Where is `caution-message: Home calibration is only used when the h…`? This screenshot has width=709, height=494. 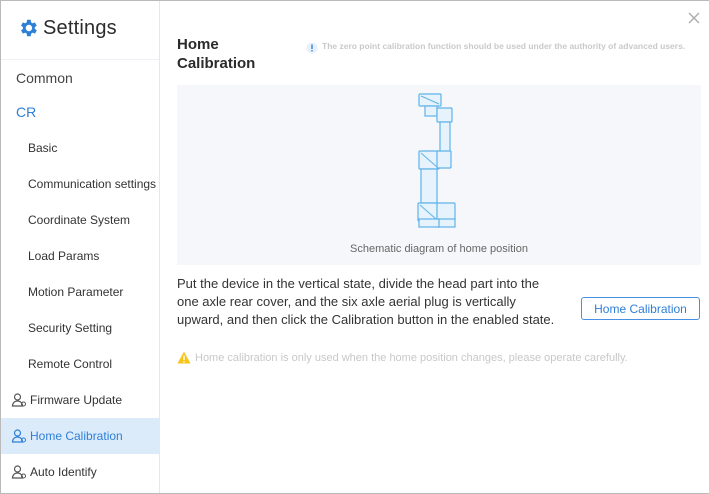
caution-message: Home calibration is only used when the h… is located at coordinates (439, 357).